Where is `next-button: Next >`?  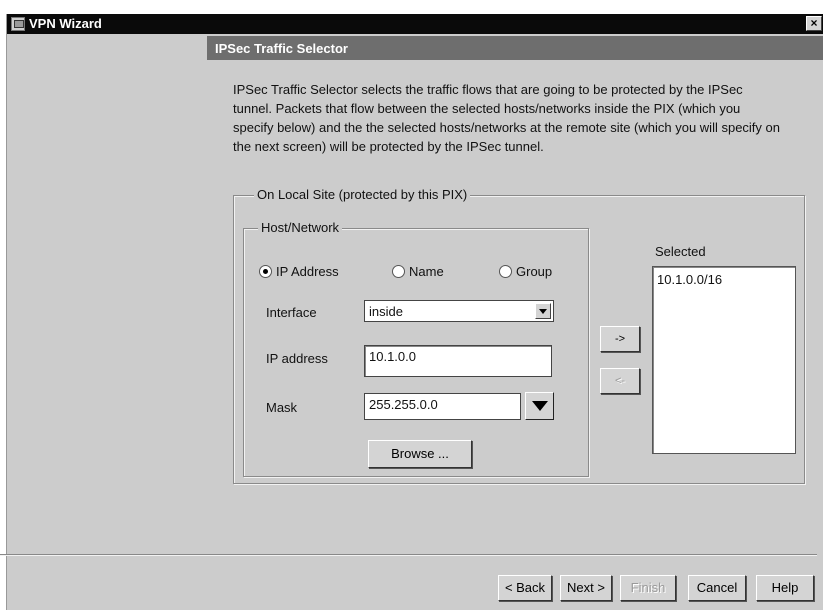 next-button: Next > is located at coordinates (586, 588).